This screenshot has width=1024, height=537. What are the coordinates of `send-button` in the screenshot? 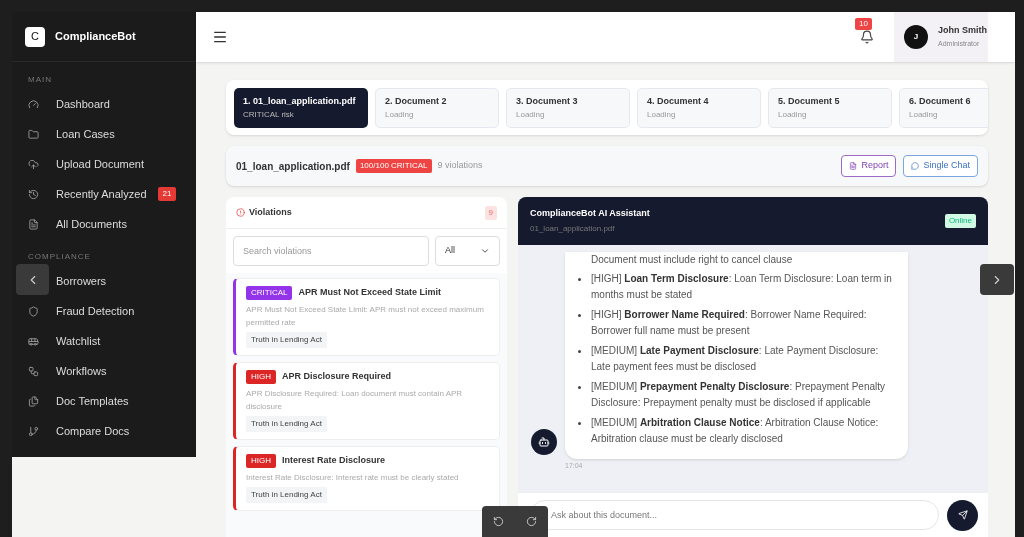 It's located at (962, 515).